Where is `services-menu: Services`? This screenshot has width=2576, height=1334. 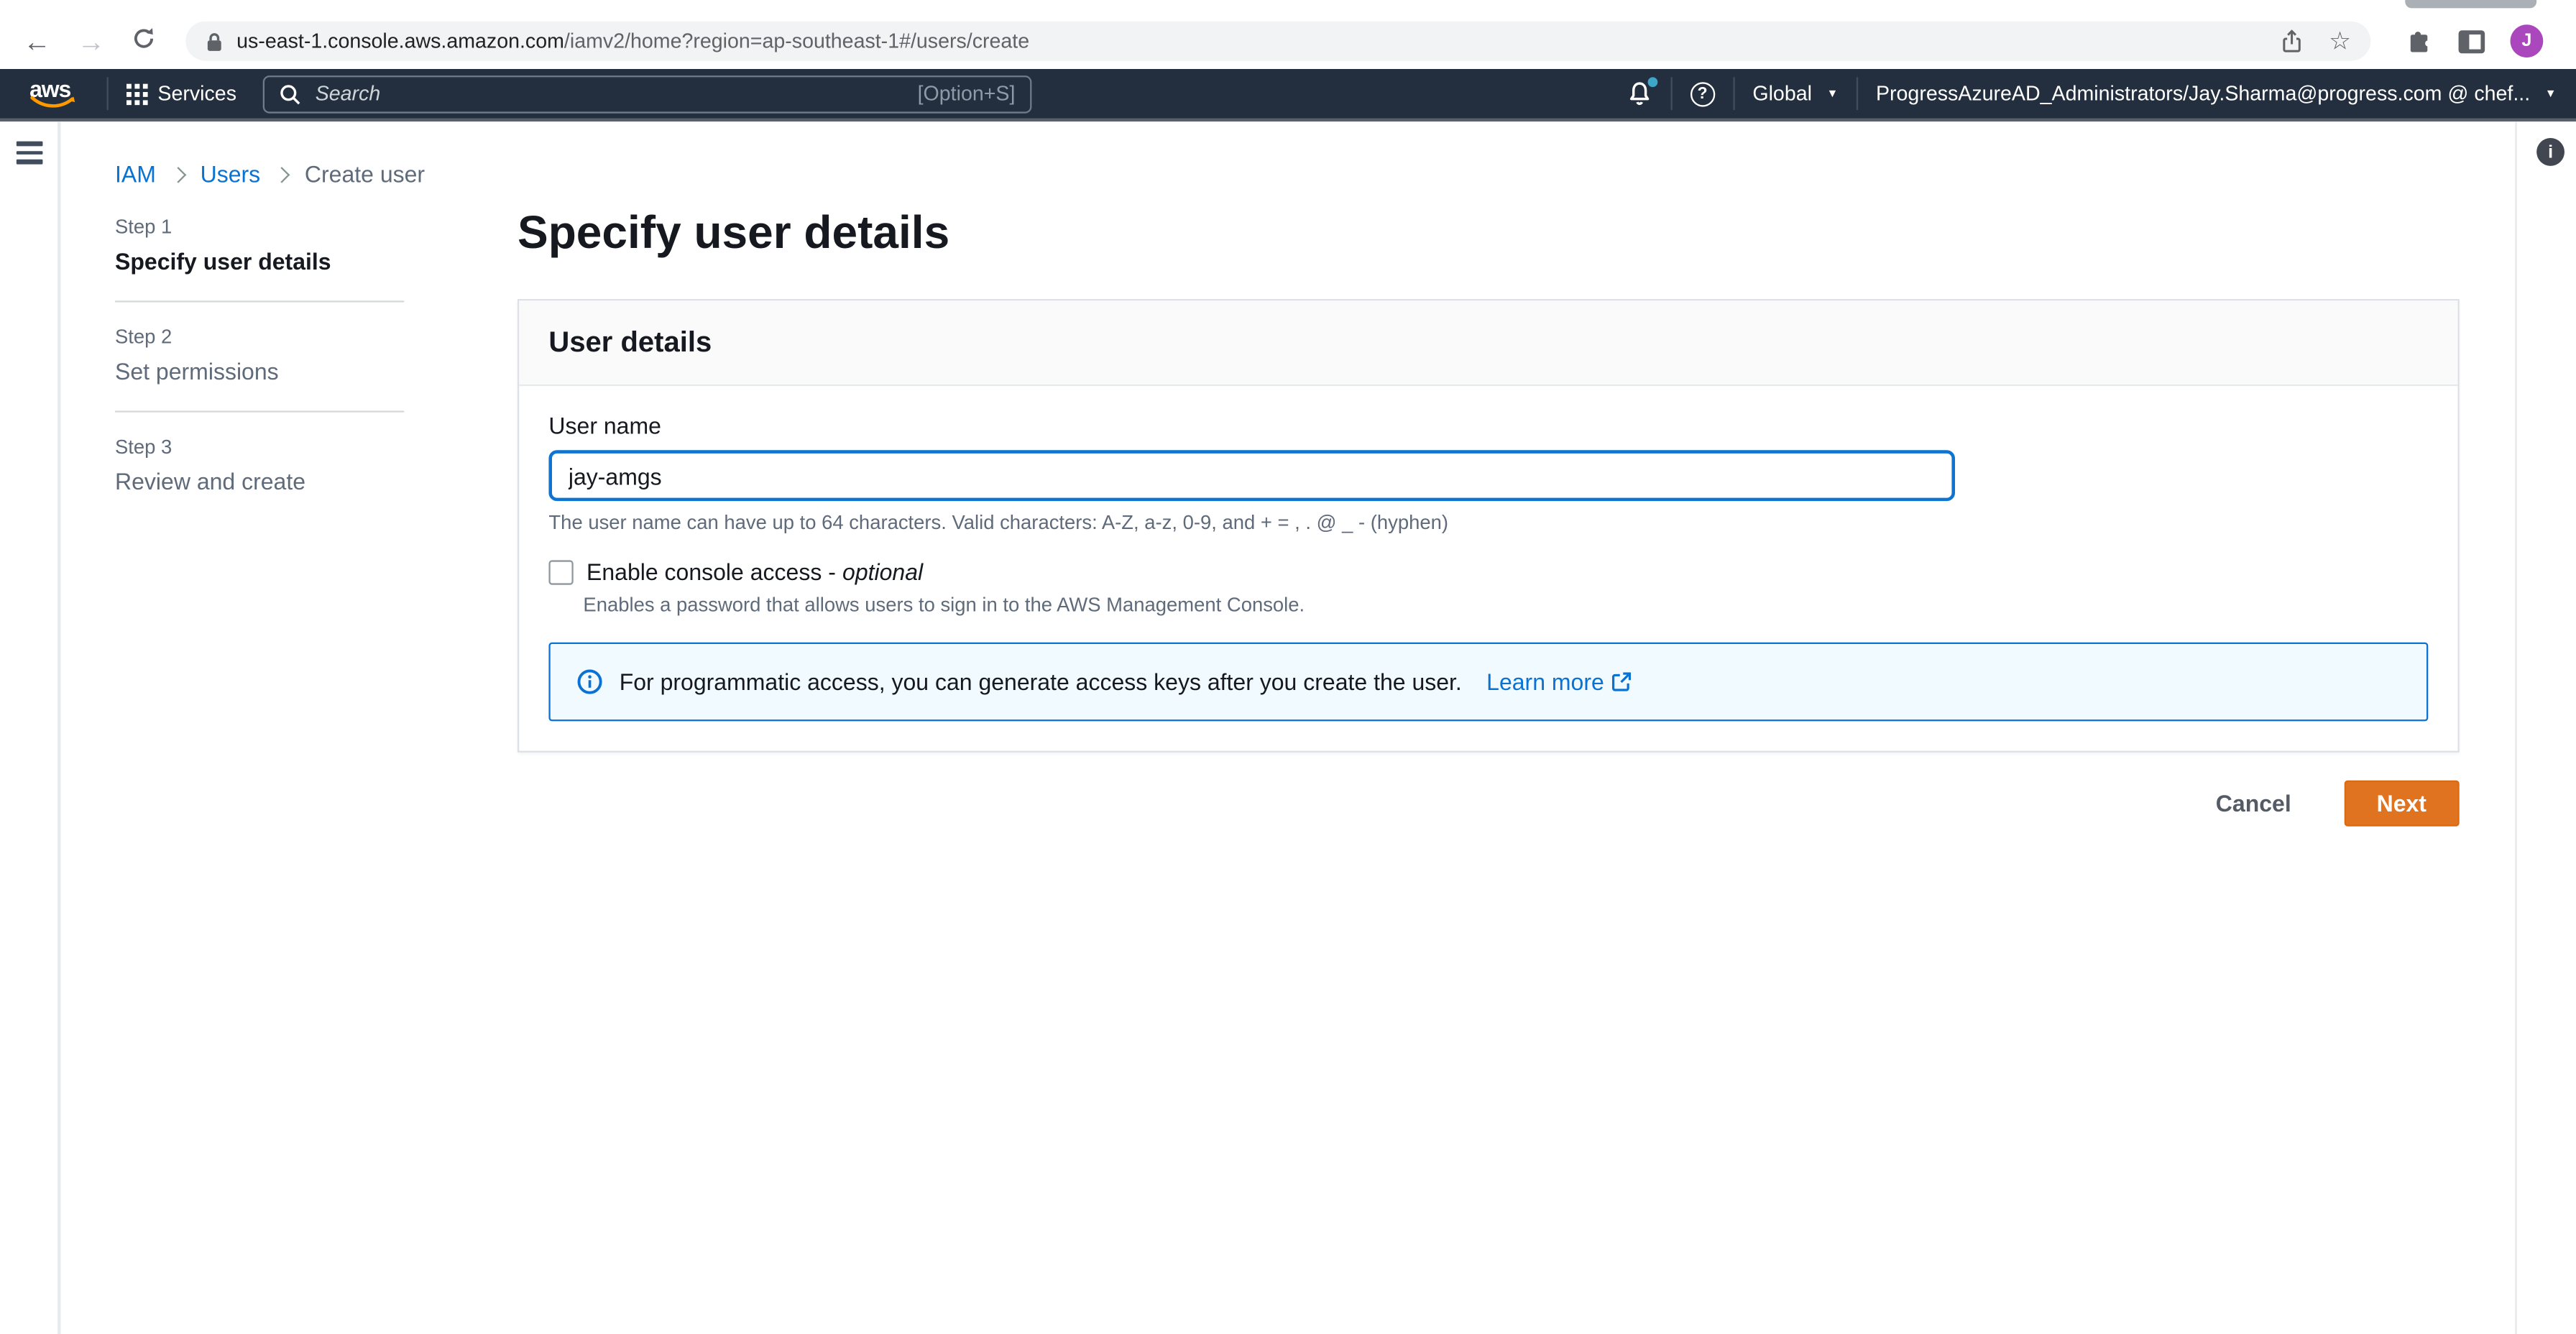
services-menu: Services is located at coordinates (181, 93).